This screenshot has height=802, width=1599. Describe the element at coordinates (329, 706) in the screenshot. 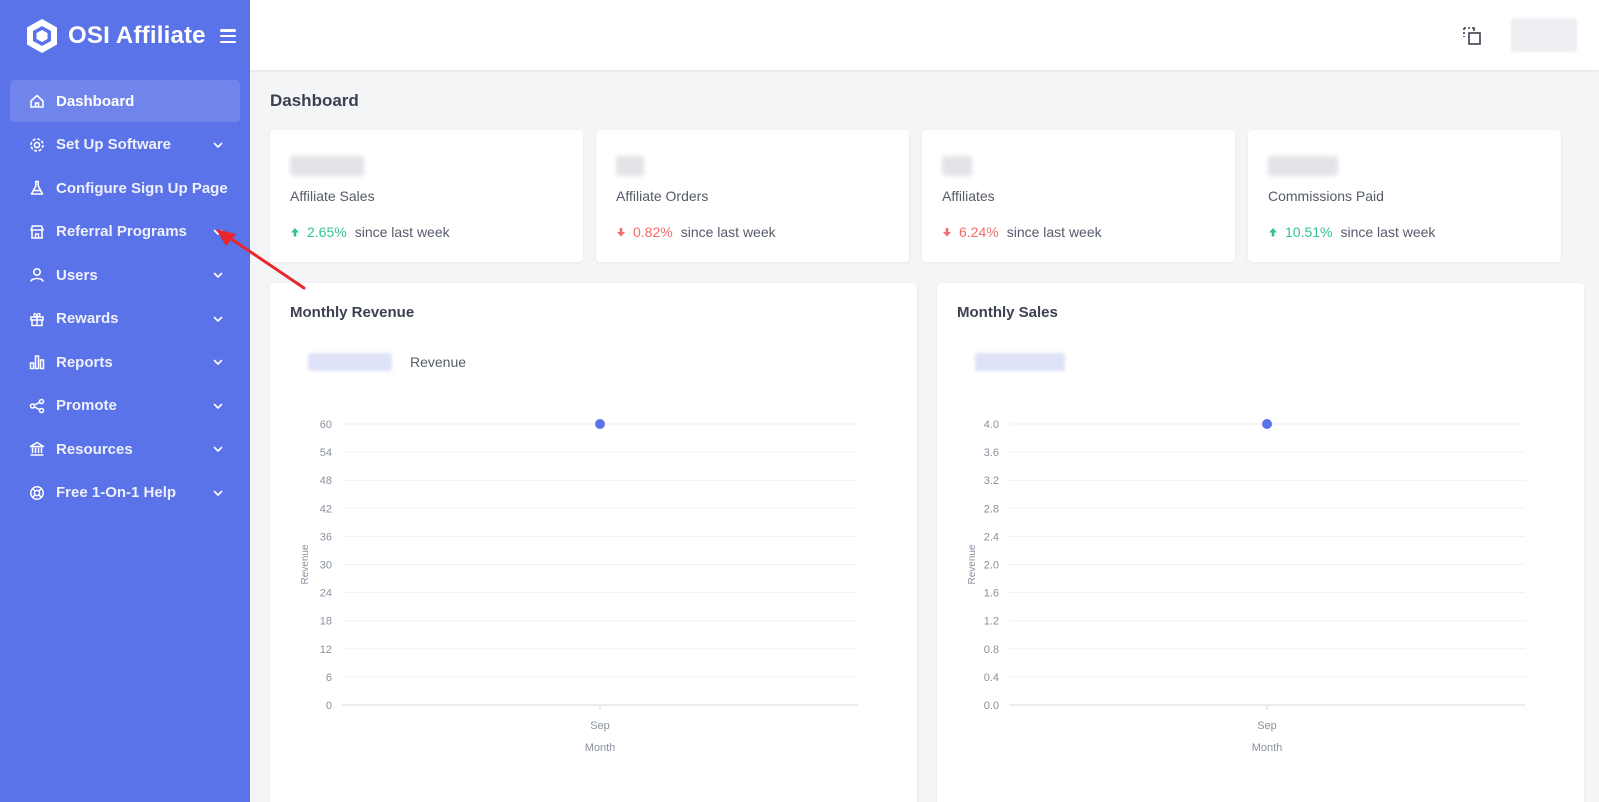

I see `y-tick-label: 0` at that location.